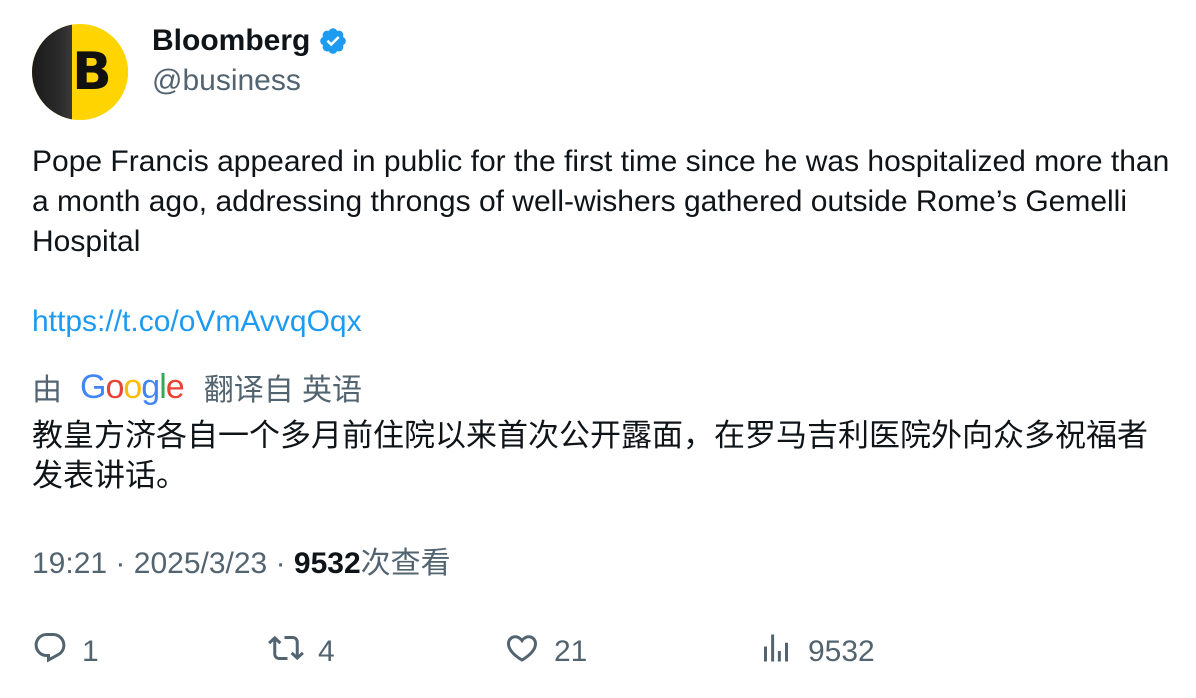 The width and height of the screenshot is (1196, 698). Describe the element at coordinates (841, 651) in the screenshot. I see `views-action-count: 9532` at that location.